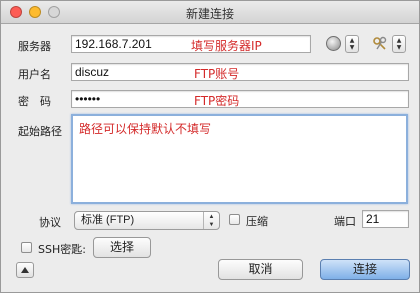 The image size is (420, 293). Describe the element at coordinates (385, 219) in the screenshot. I see `port-input: 21` at that location.